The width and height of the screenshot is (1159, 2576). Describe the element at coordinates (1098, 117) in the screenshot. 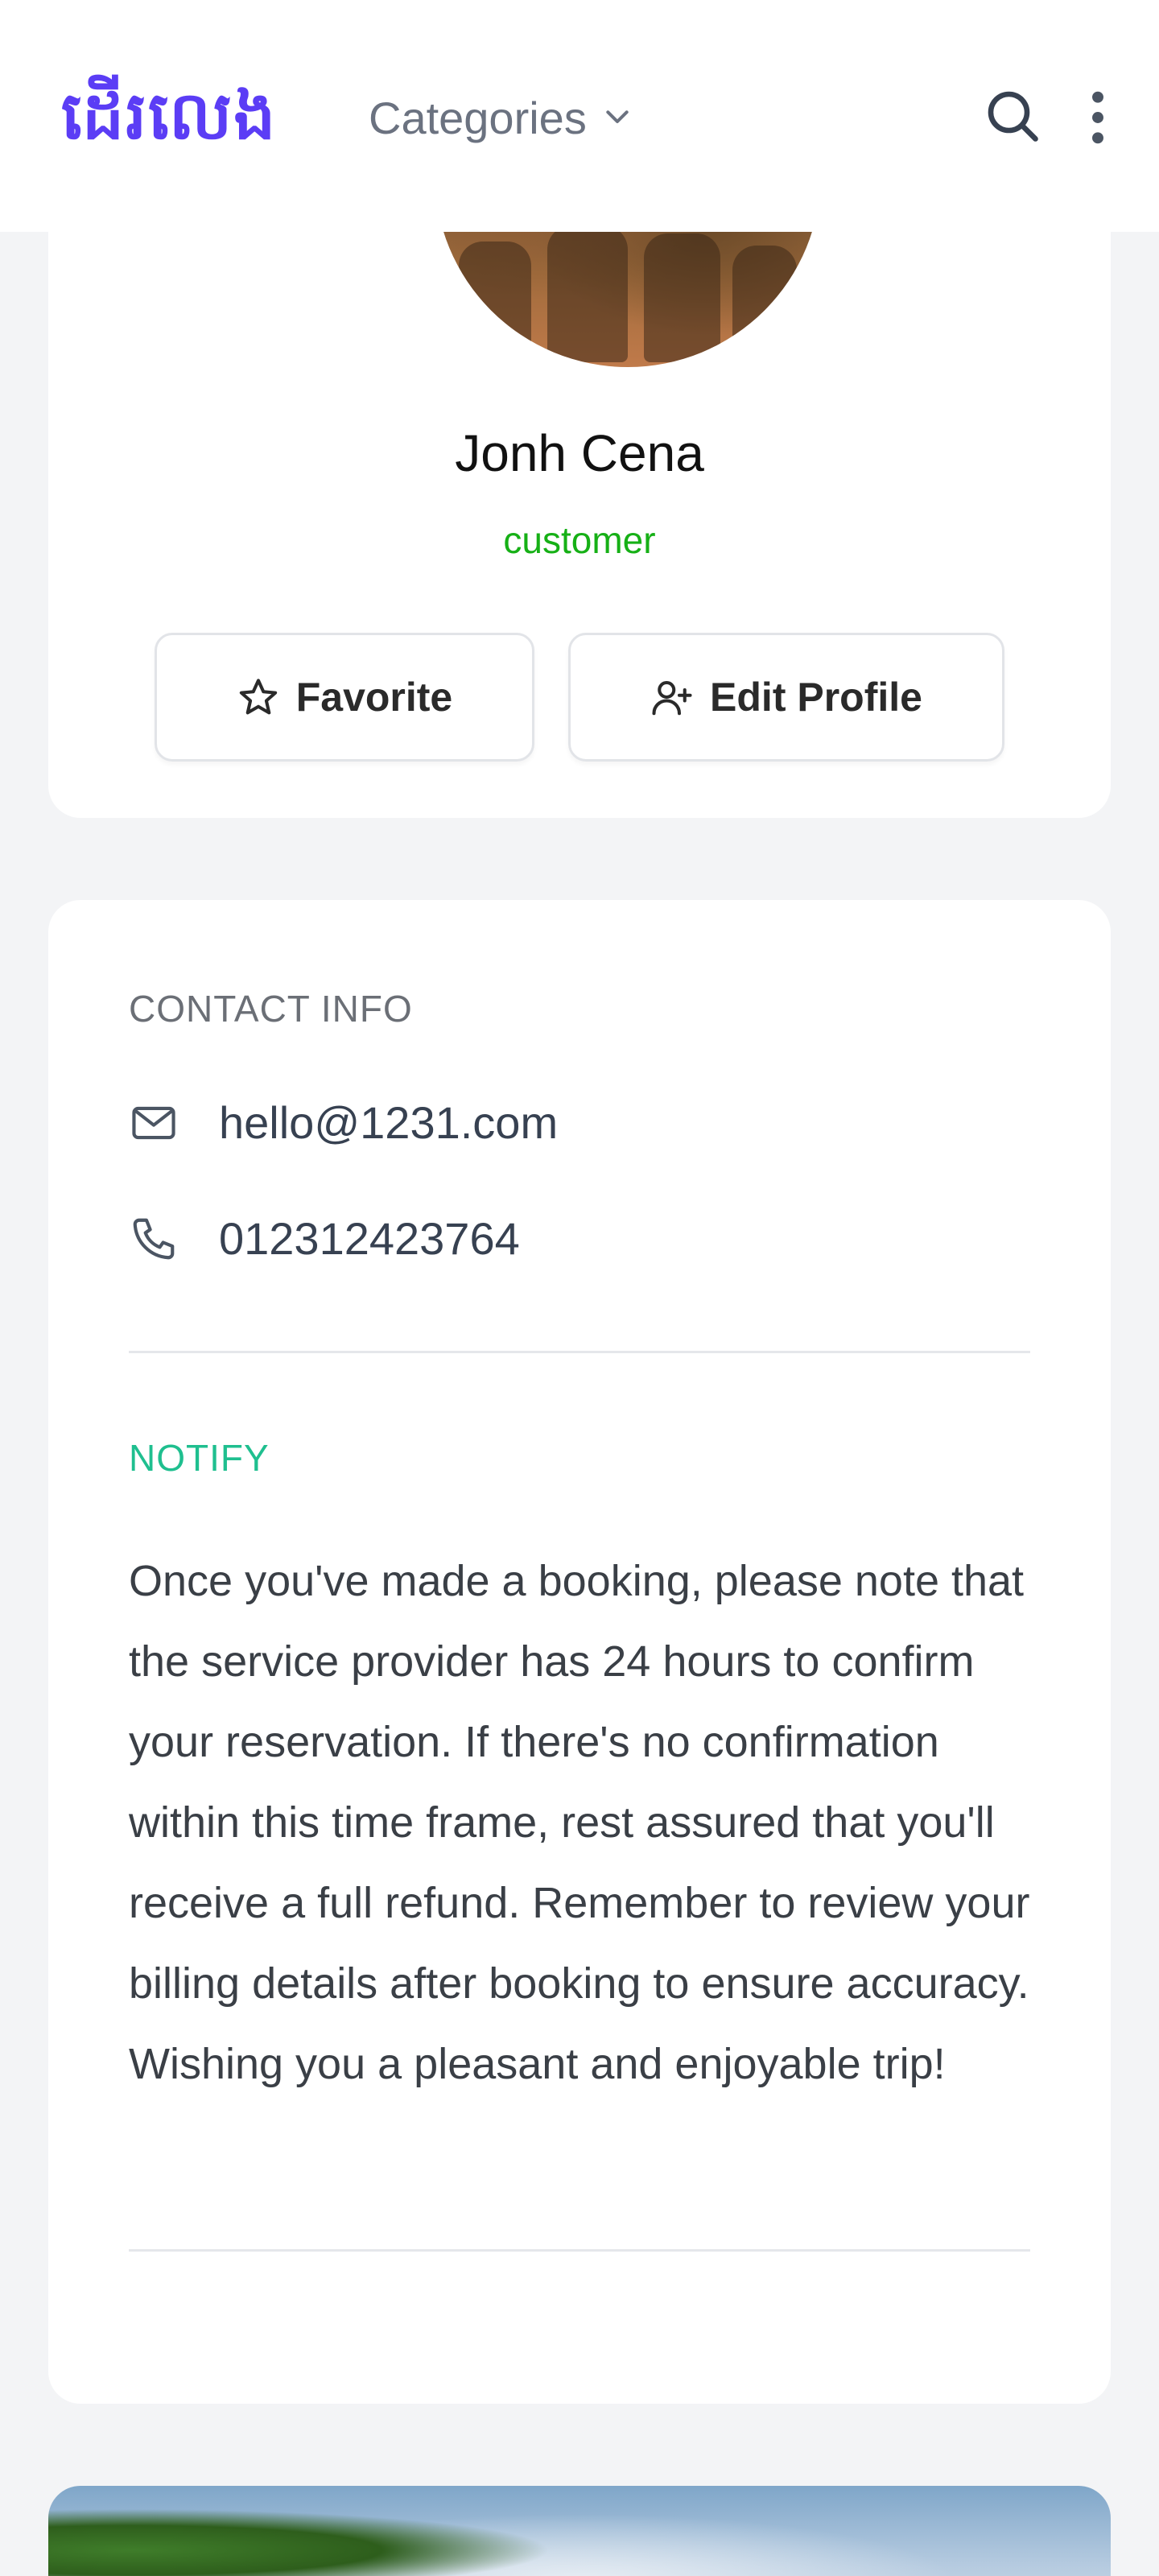

I see `more-vertical-icon` at that location.